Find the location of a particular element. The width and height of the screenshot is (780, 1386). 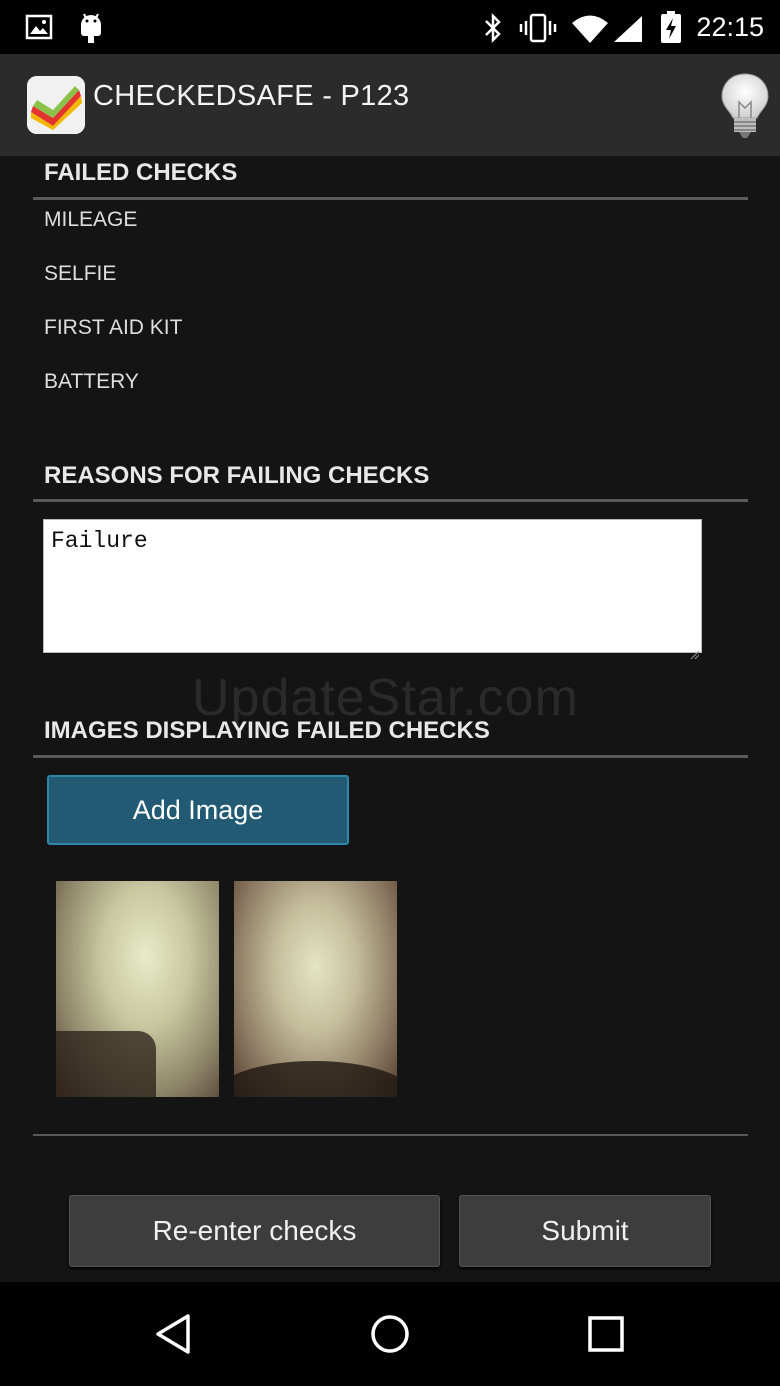

reason-text: Failure is located at coordinates (99, 541).